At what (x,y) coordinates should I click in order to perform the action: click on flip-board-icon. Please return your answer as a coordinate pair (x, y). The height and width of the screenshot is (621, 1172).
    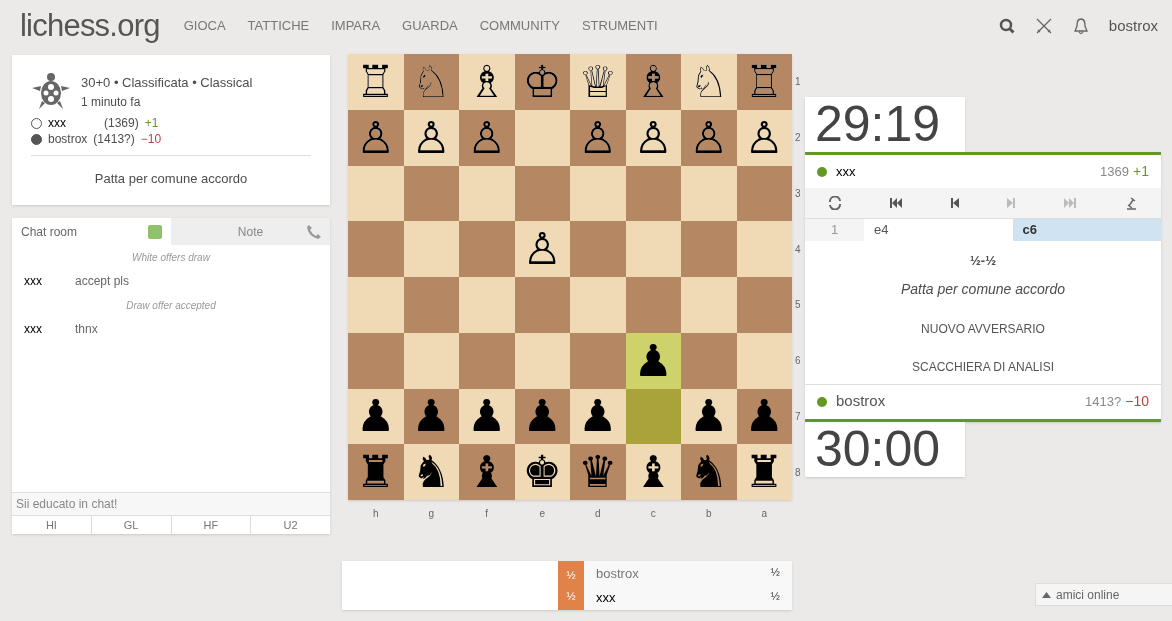
    Looking at the image, I should click on (835, 203).